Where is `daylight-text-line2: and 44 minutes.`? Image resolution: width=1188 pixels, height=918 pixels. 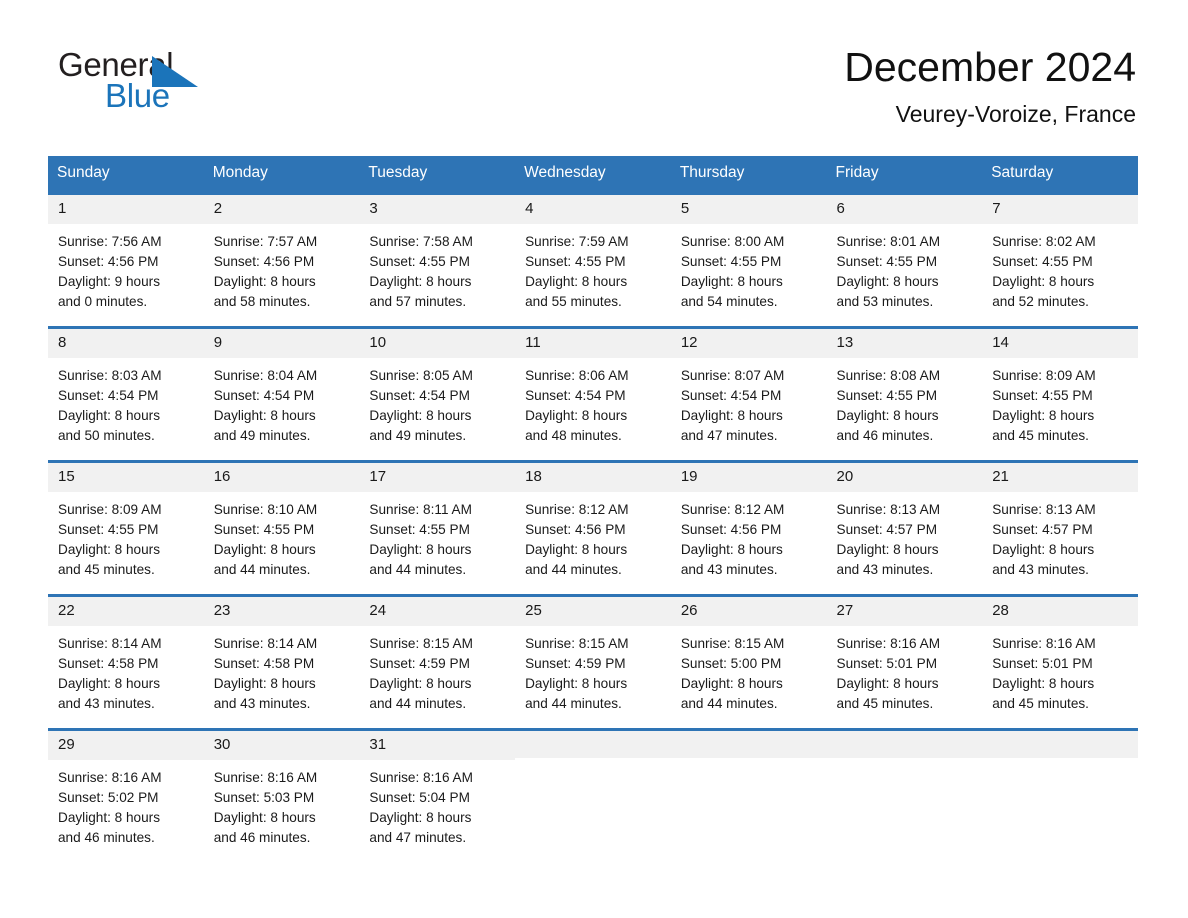 daylight-text-line2: and 44 minutes. is located at coordinates (573, 703).